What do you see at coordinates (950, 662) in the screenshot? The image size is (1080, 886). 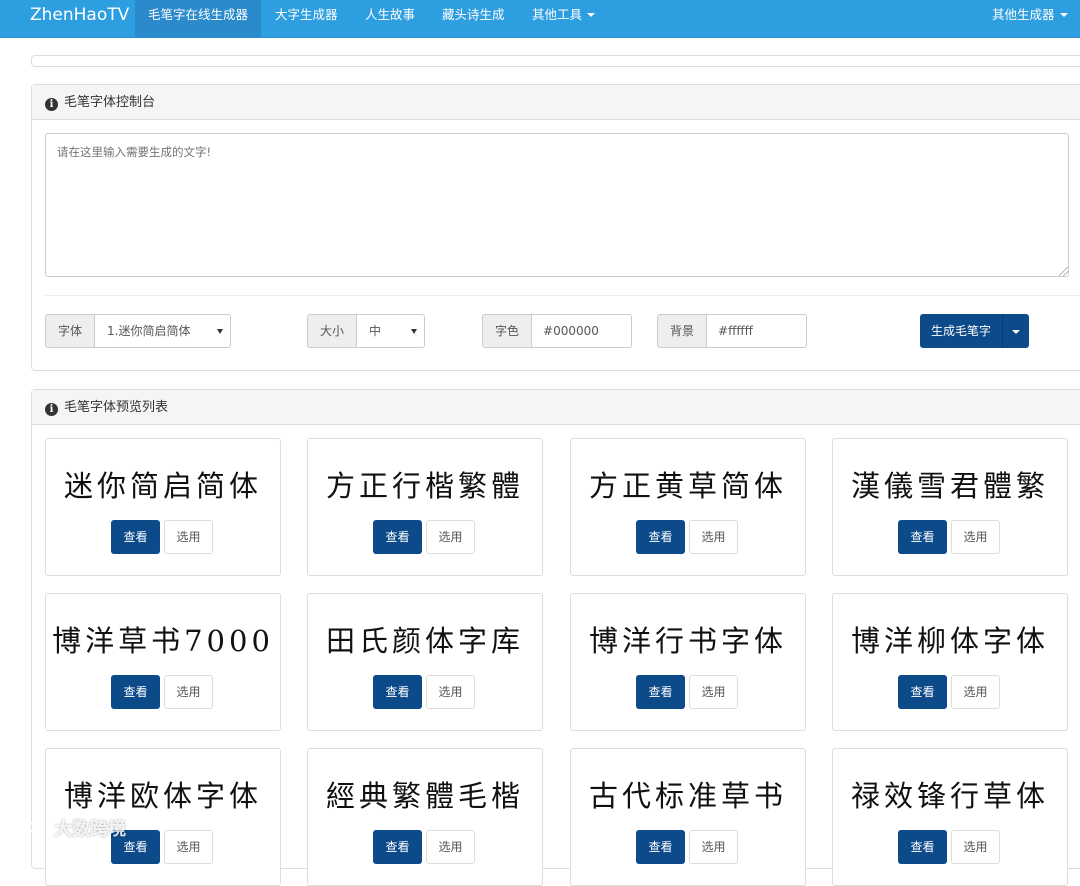 I see `font-card: 博洋柳体字体查看 选用` at bounding box center [950, 662].